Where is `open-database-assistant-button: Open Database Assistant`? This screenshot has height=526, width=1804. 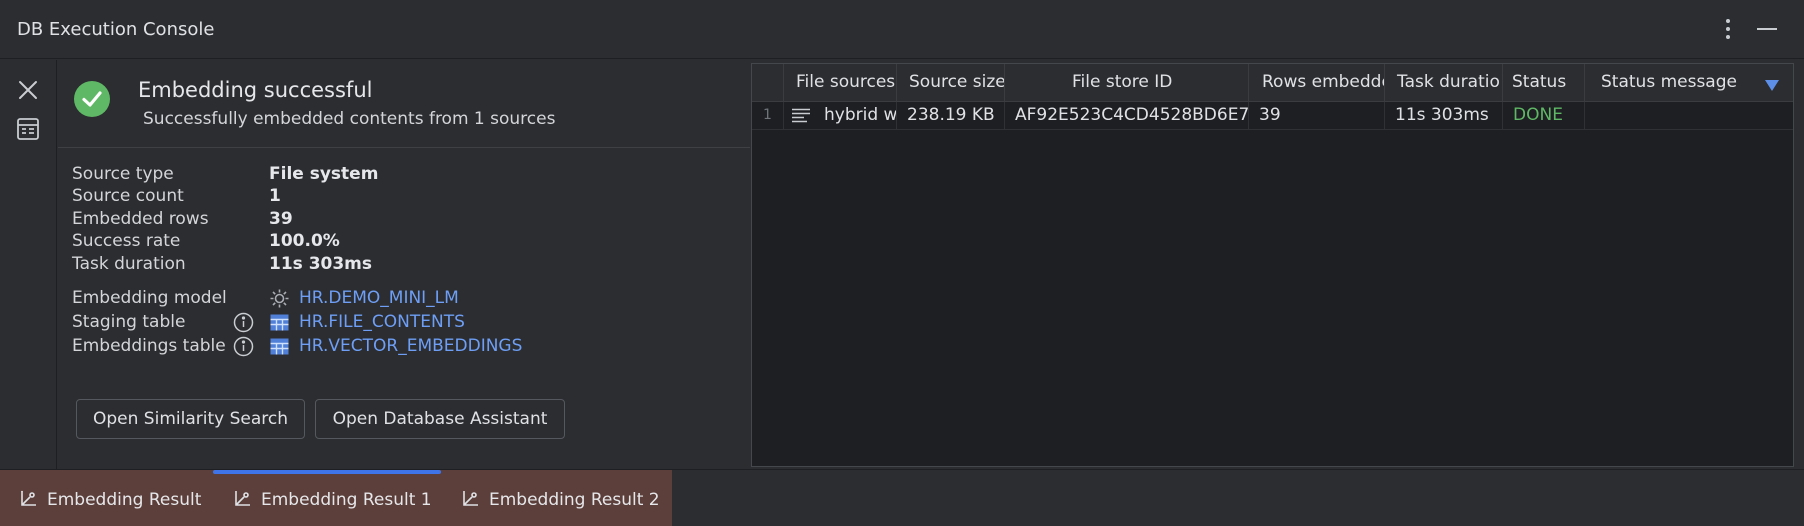 open-database-assistant-button: Open Database Assistant is located at coordinates (440, 419).